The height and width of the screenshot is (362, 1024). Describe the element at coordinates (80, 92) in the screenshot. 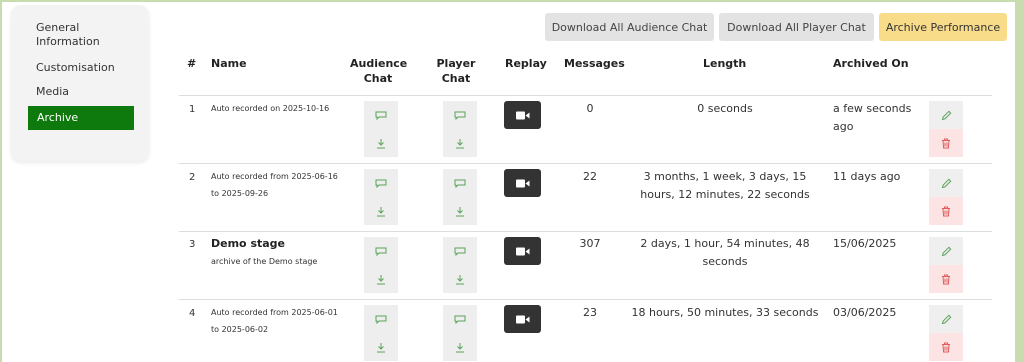

I see `sidebar-item-media: Media` at that location.